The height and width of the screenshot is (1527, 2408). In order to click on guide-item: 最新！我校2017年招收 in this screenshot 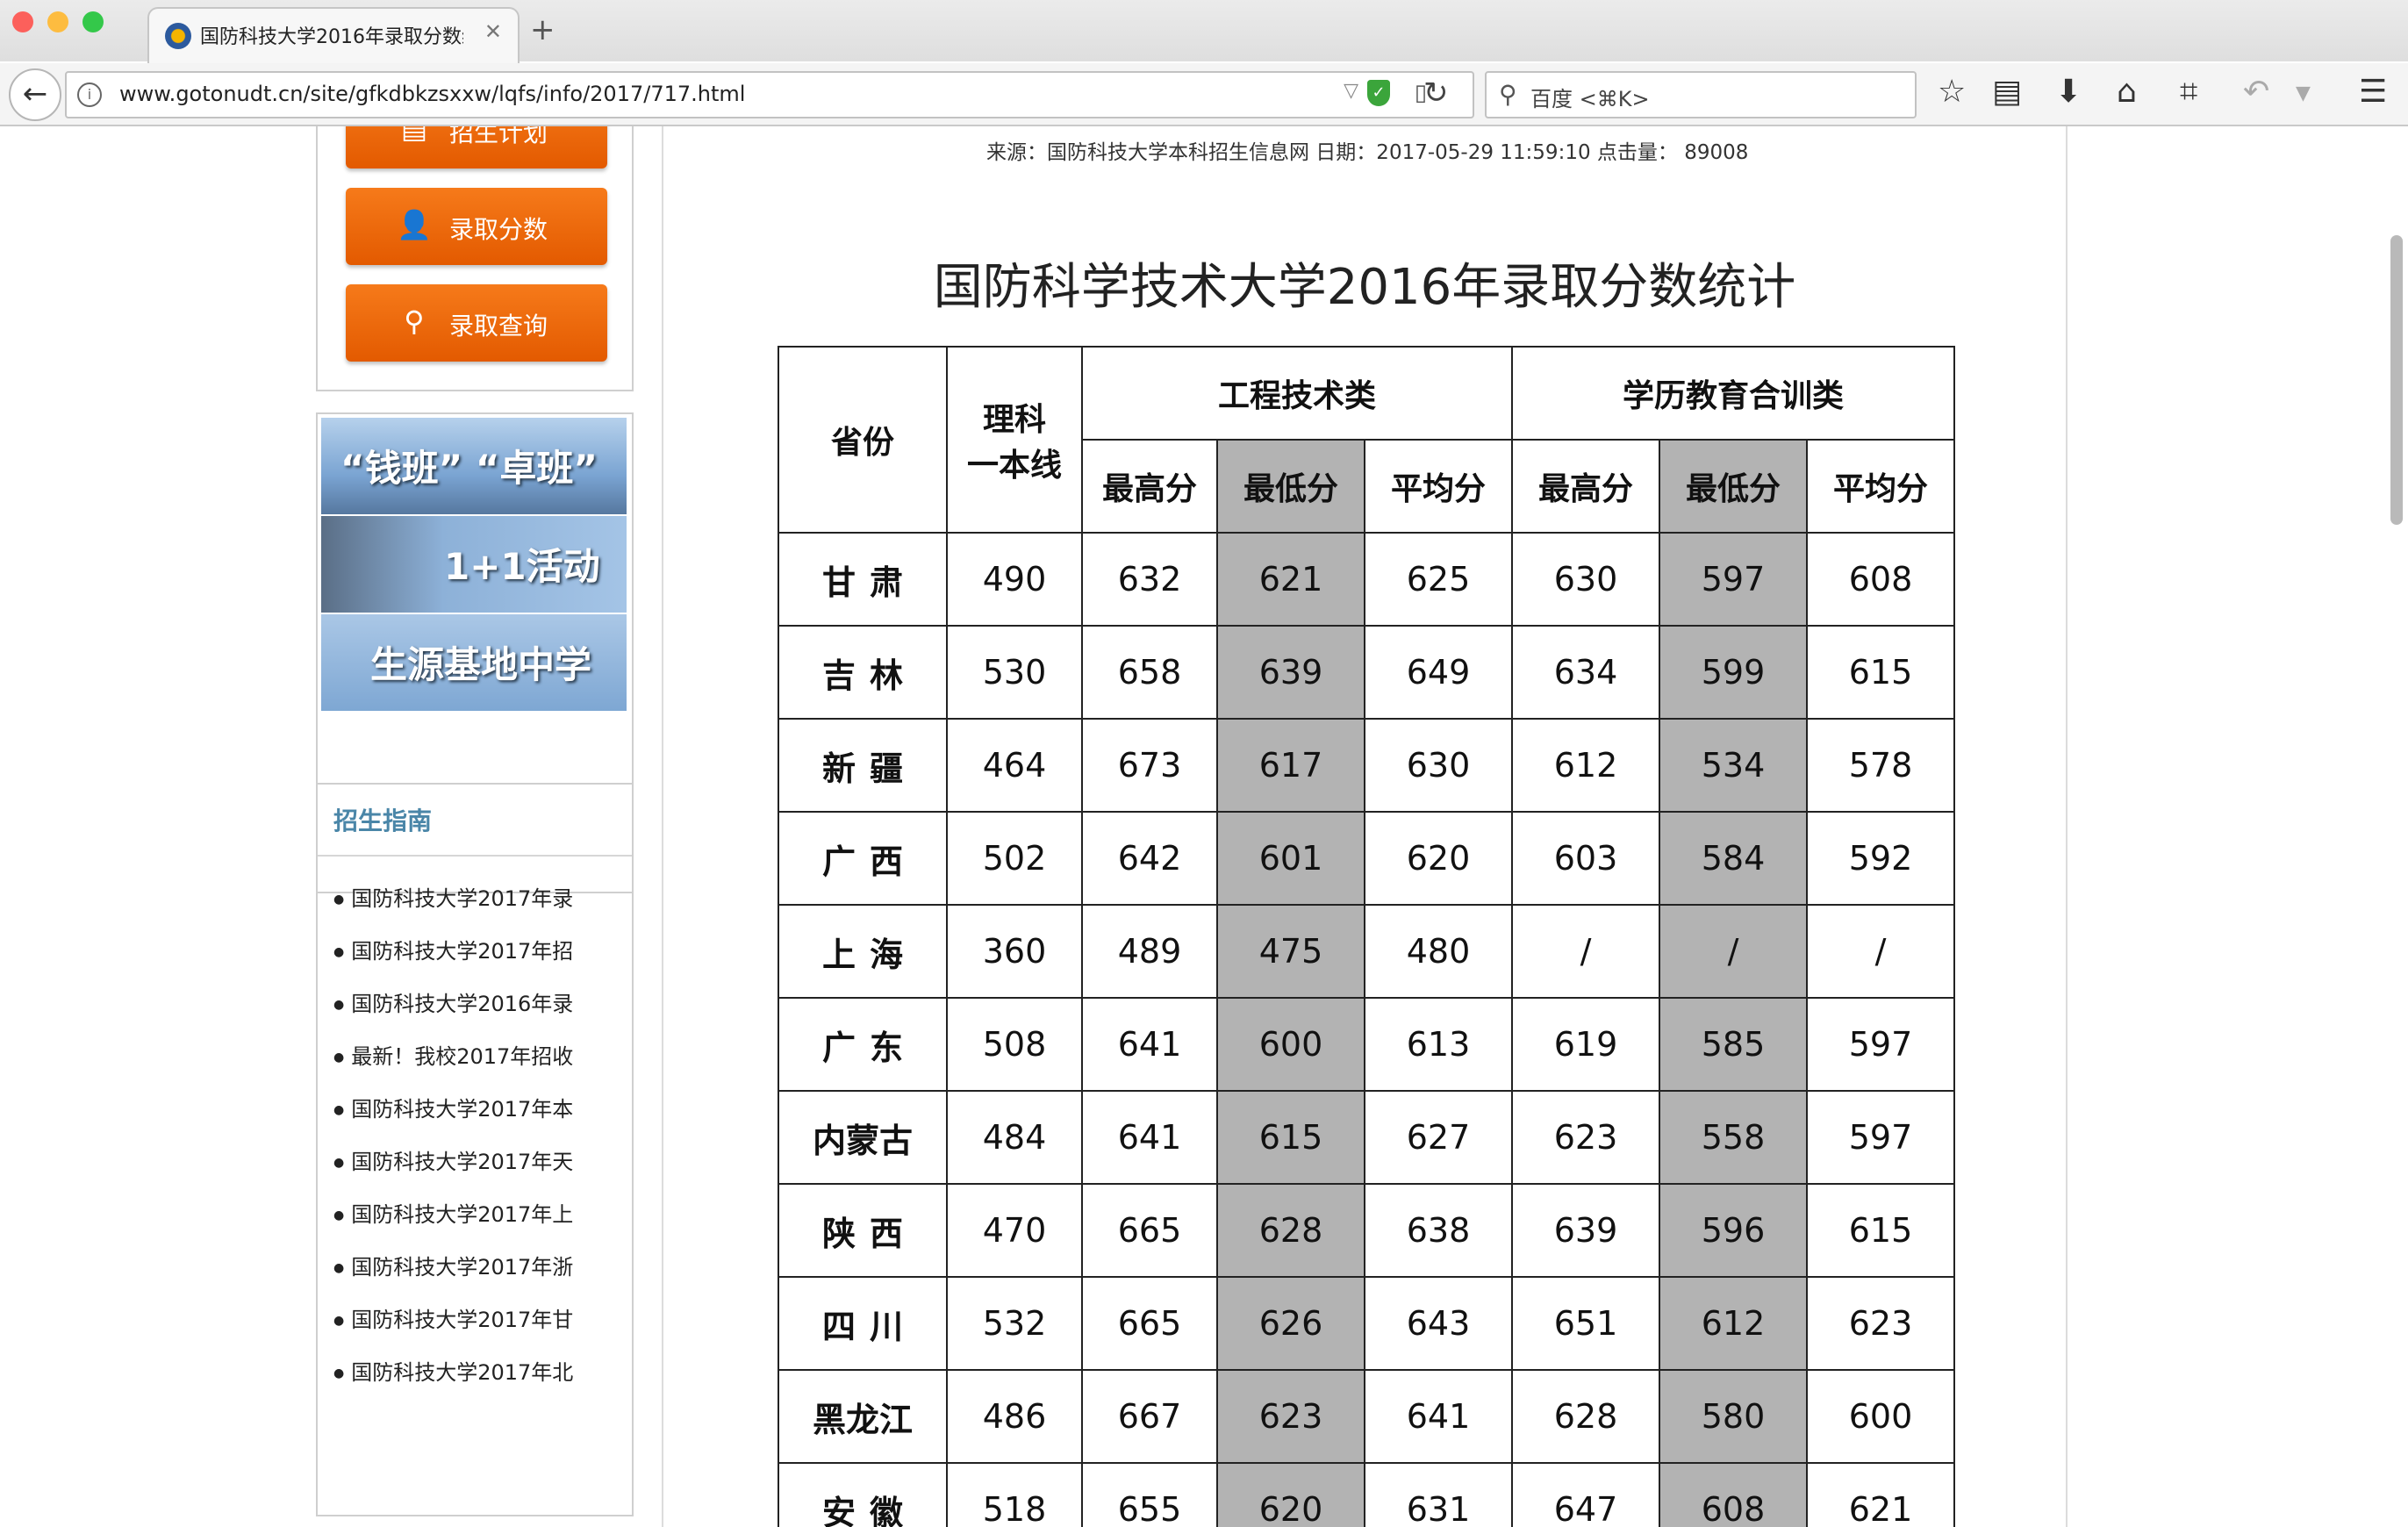, I will do `click(453, 1055)`.